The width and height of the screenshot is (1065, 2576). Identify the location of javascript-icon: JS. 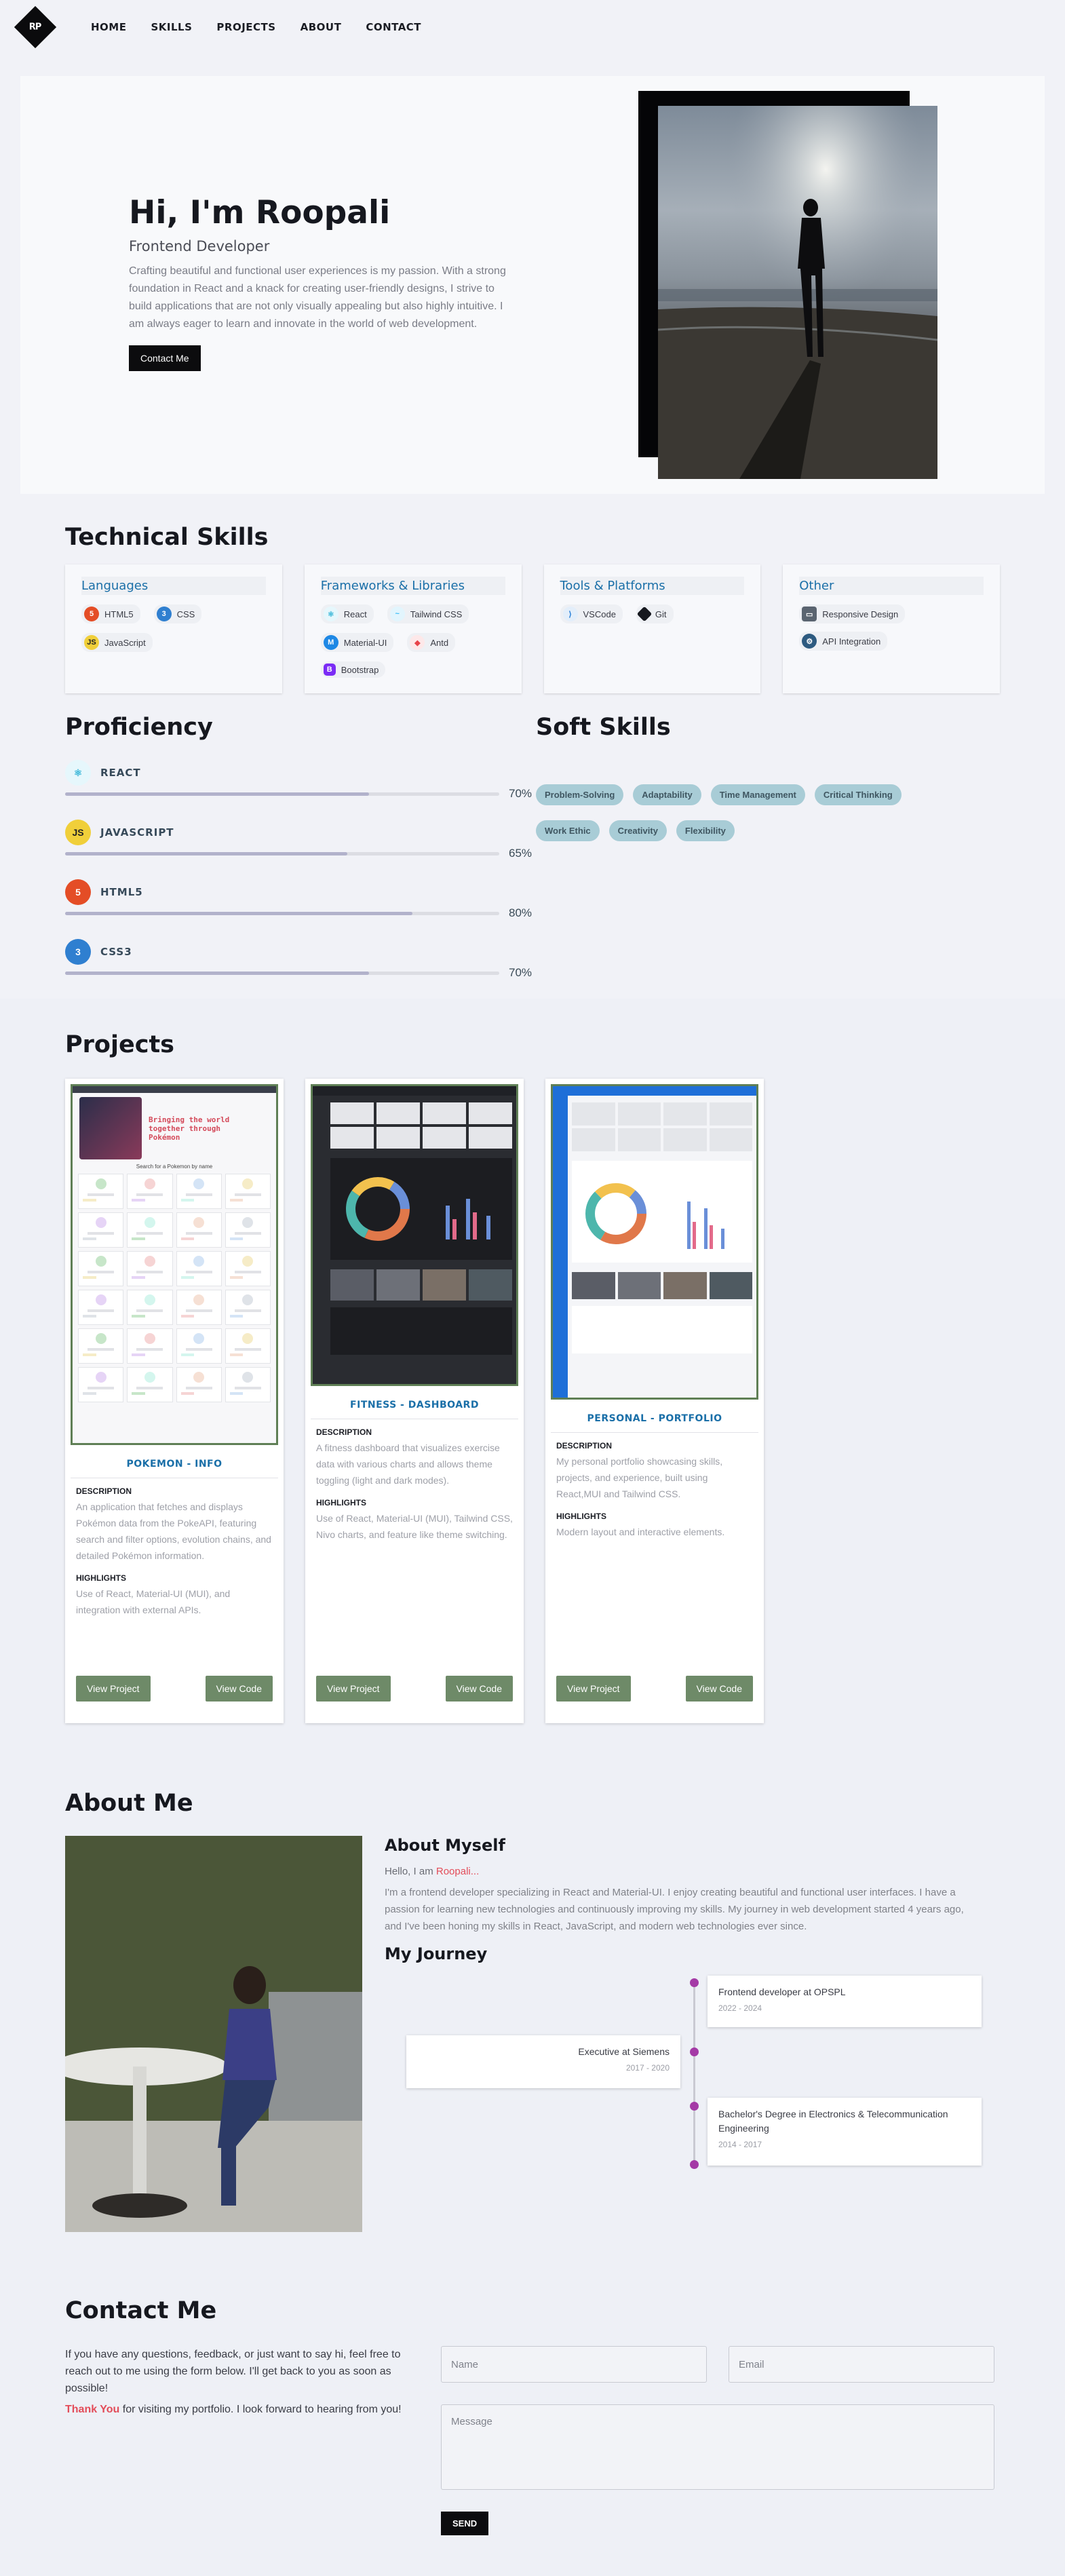
(91, 642).